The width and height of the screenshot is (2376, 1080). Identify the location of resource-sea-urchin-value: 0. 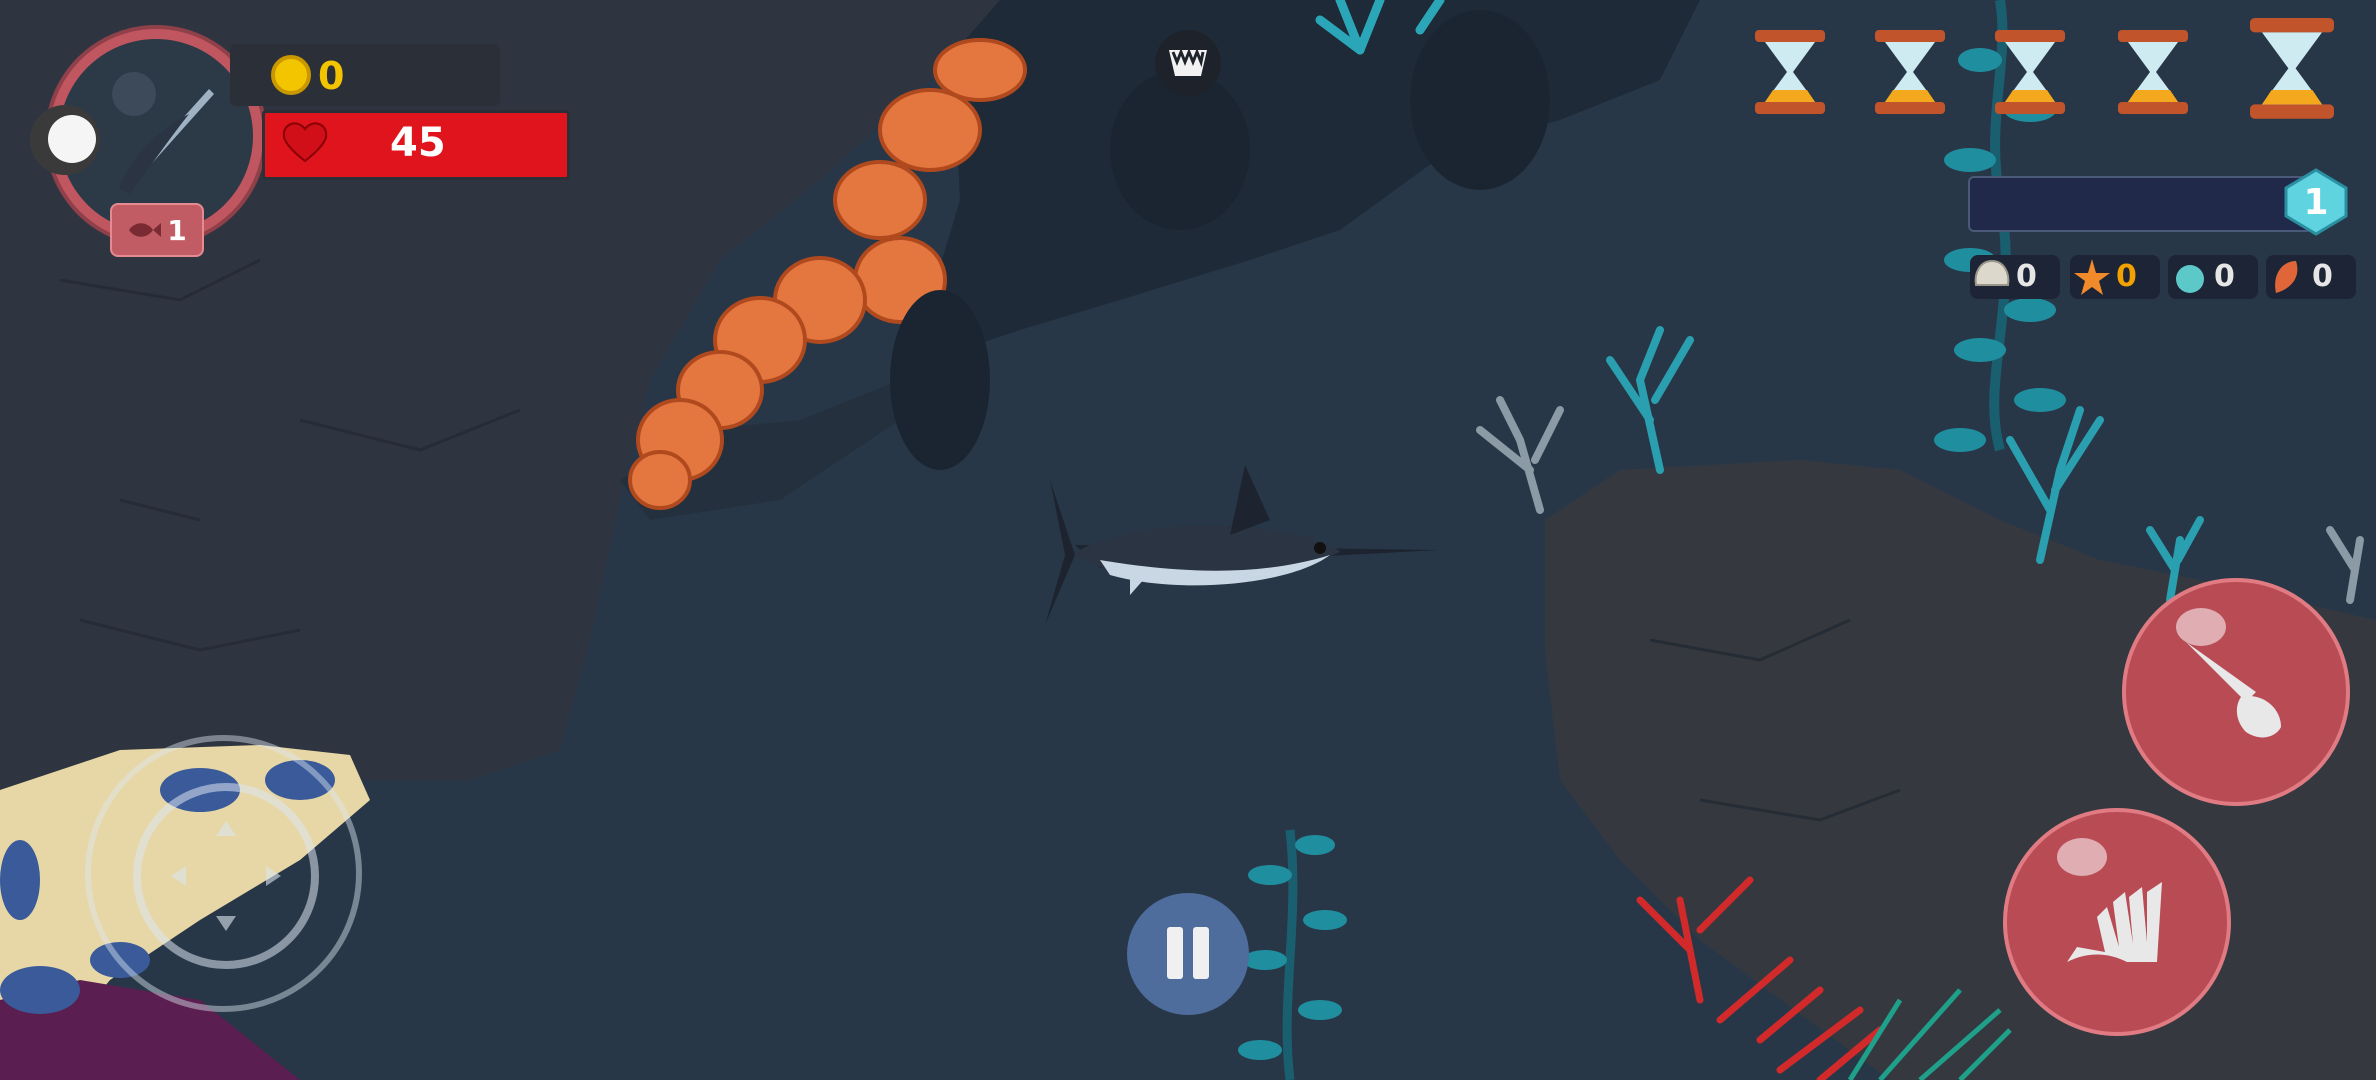
(2224, 276).